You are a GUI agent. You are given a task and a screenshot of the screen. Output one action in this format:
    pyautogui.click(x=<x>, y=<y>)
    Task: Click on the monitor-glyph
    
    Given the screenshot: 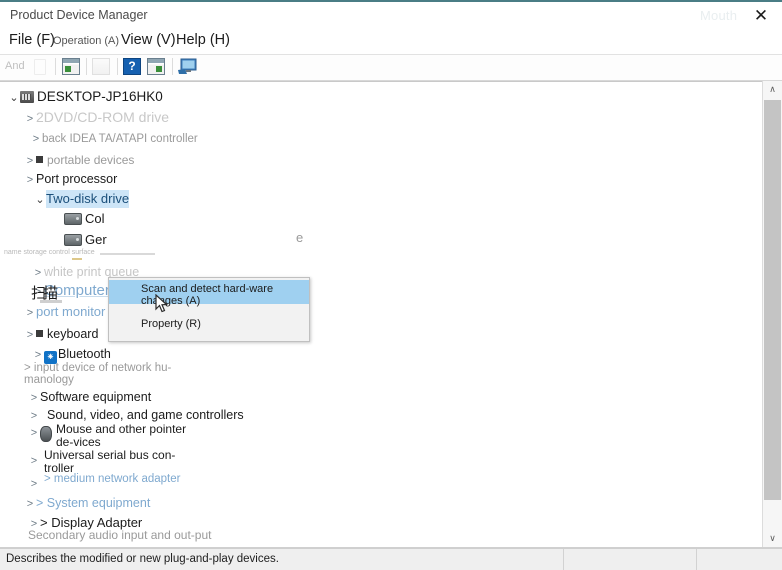 What is the action you would take?
    pyautogui.click(x=187, y=66)
    